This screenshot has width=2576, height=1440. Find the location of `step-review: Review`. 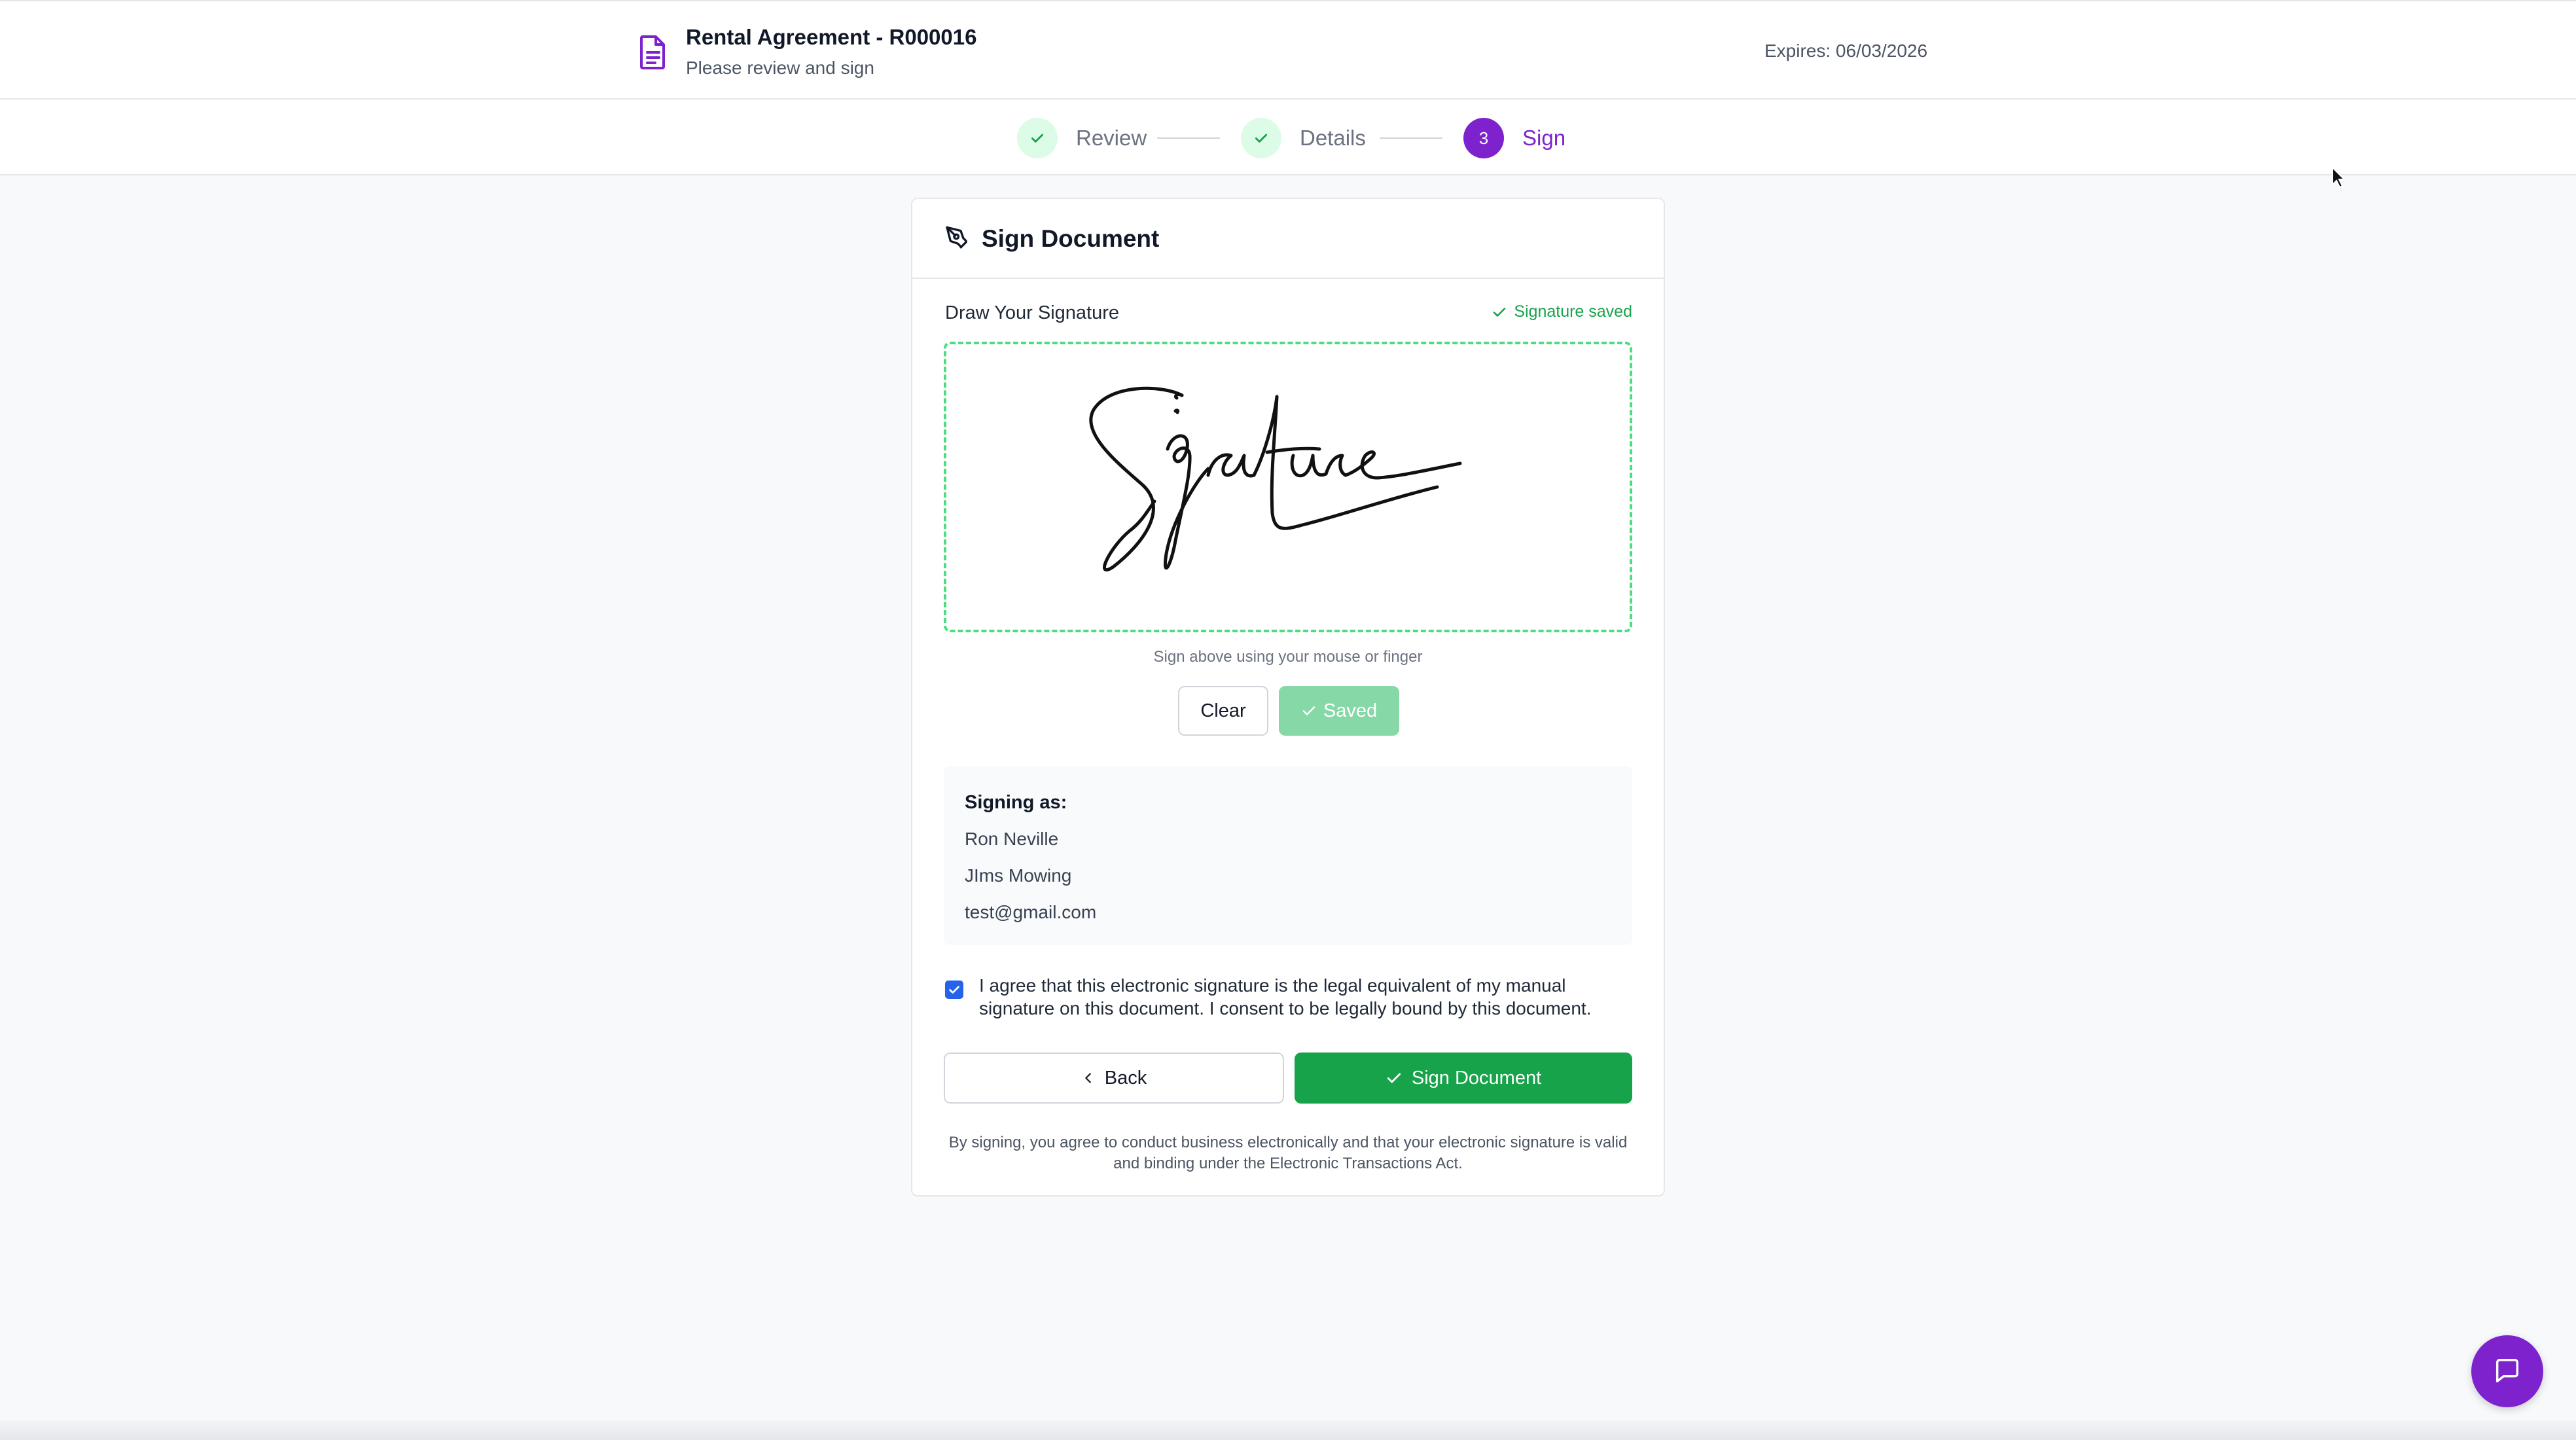

step-review: Review is located at coordinates (1082, 138).